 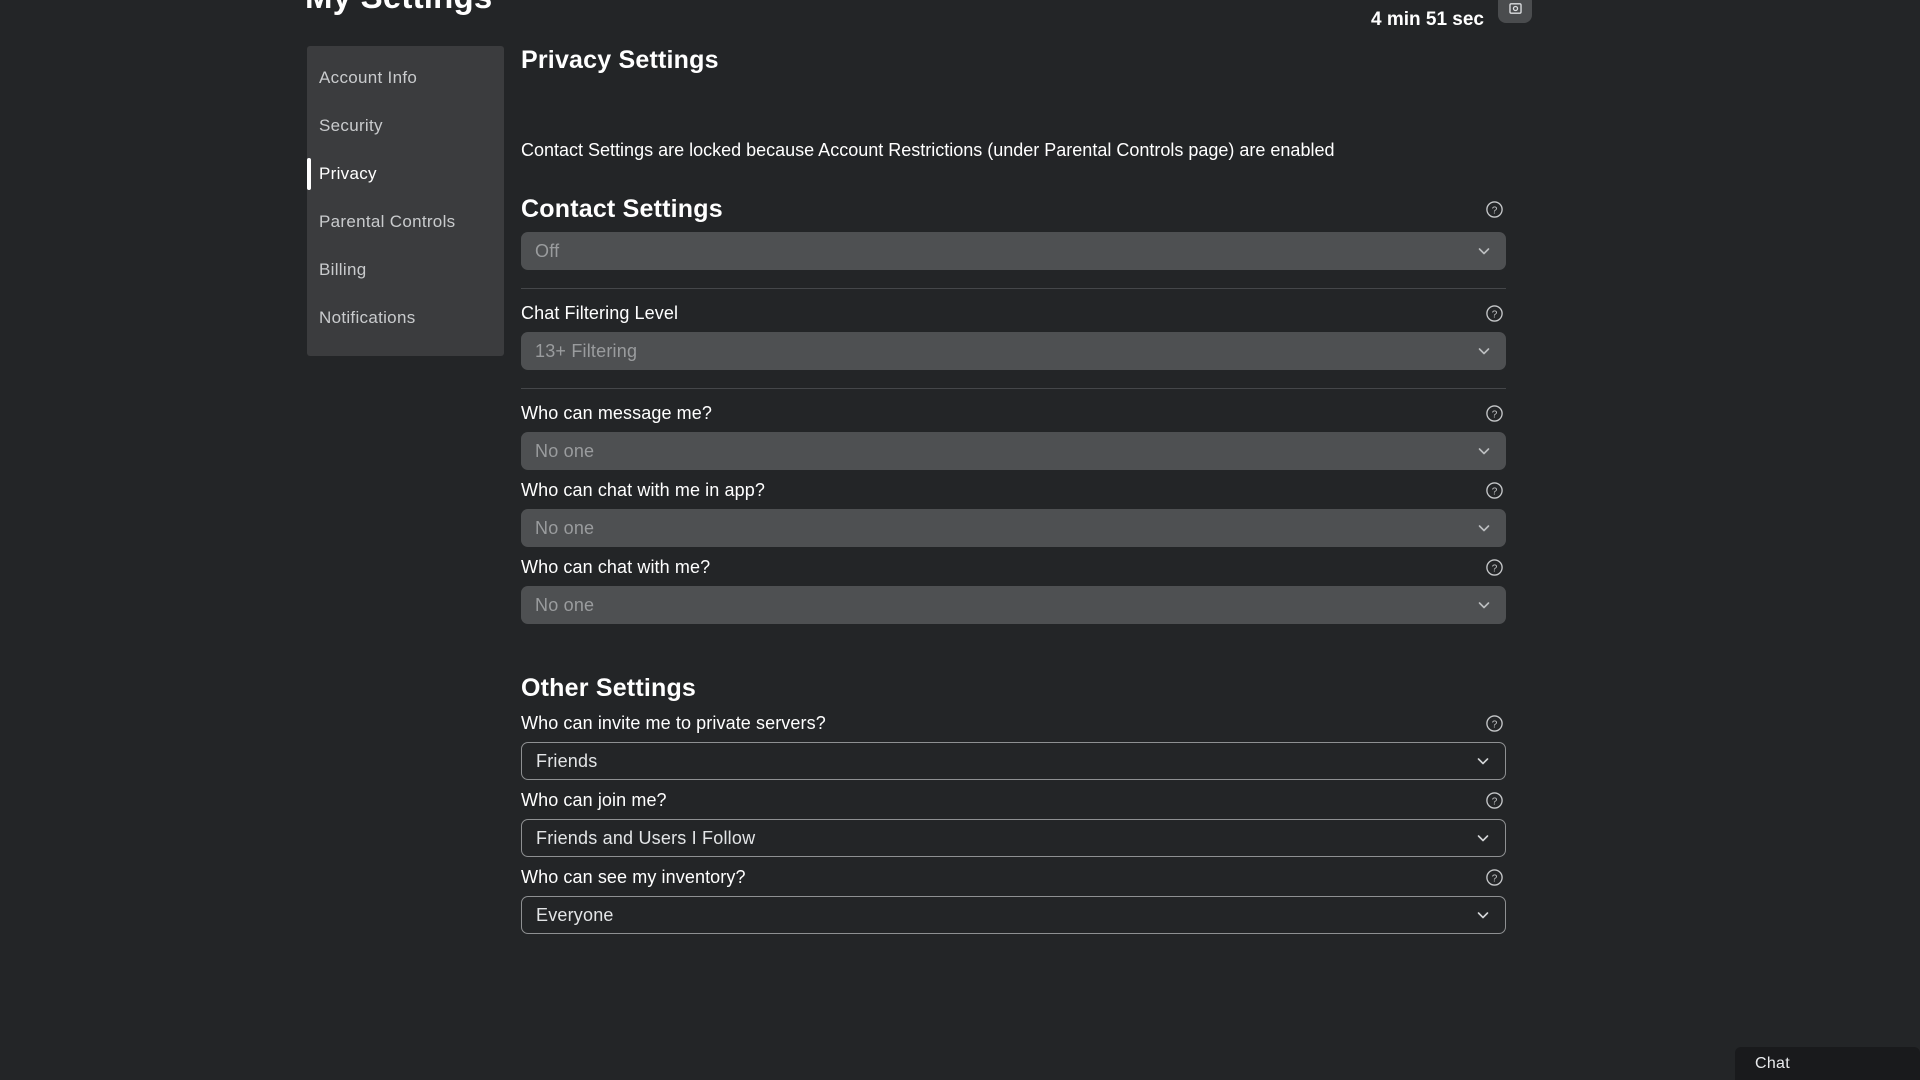 What do you see at coordinates (398, 8) in the screenshot?
I see `page-title: My Settings` at bounding box center [398, 8].